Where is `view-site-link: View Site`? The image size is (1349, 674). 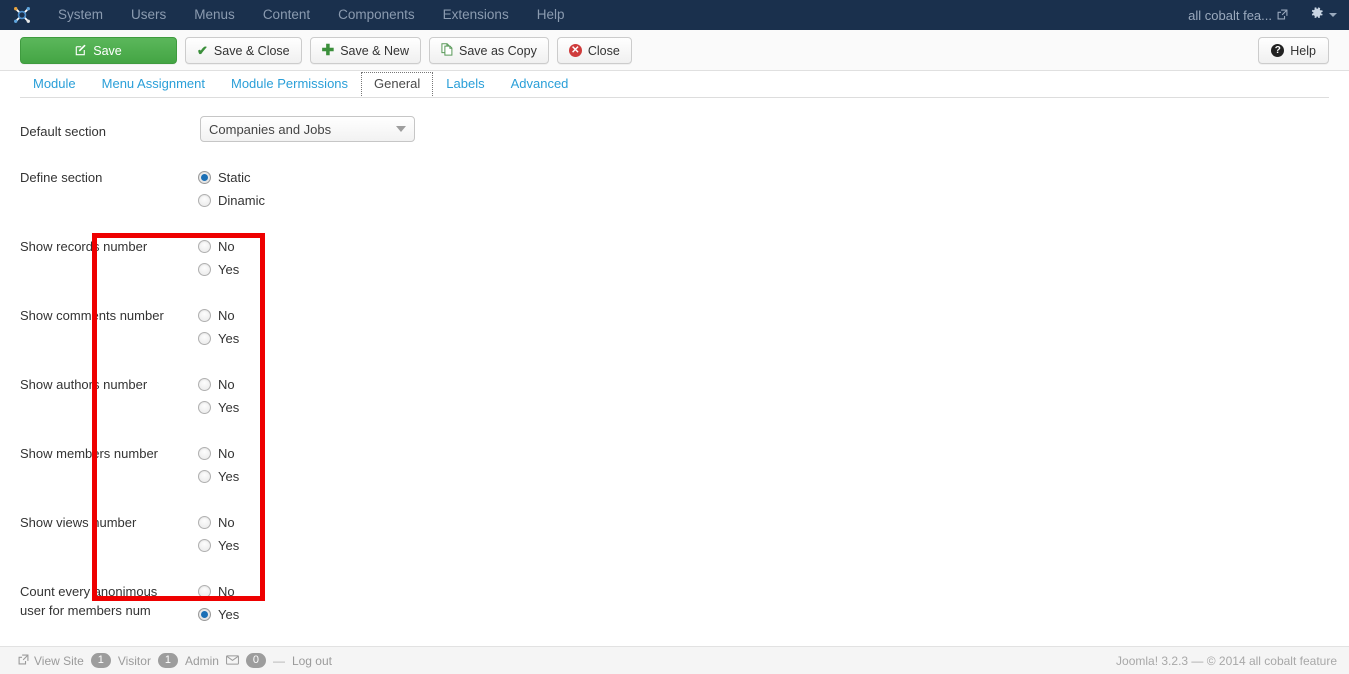 view-site-link: View Site is located at coordinates (51, 661).